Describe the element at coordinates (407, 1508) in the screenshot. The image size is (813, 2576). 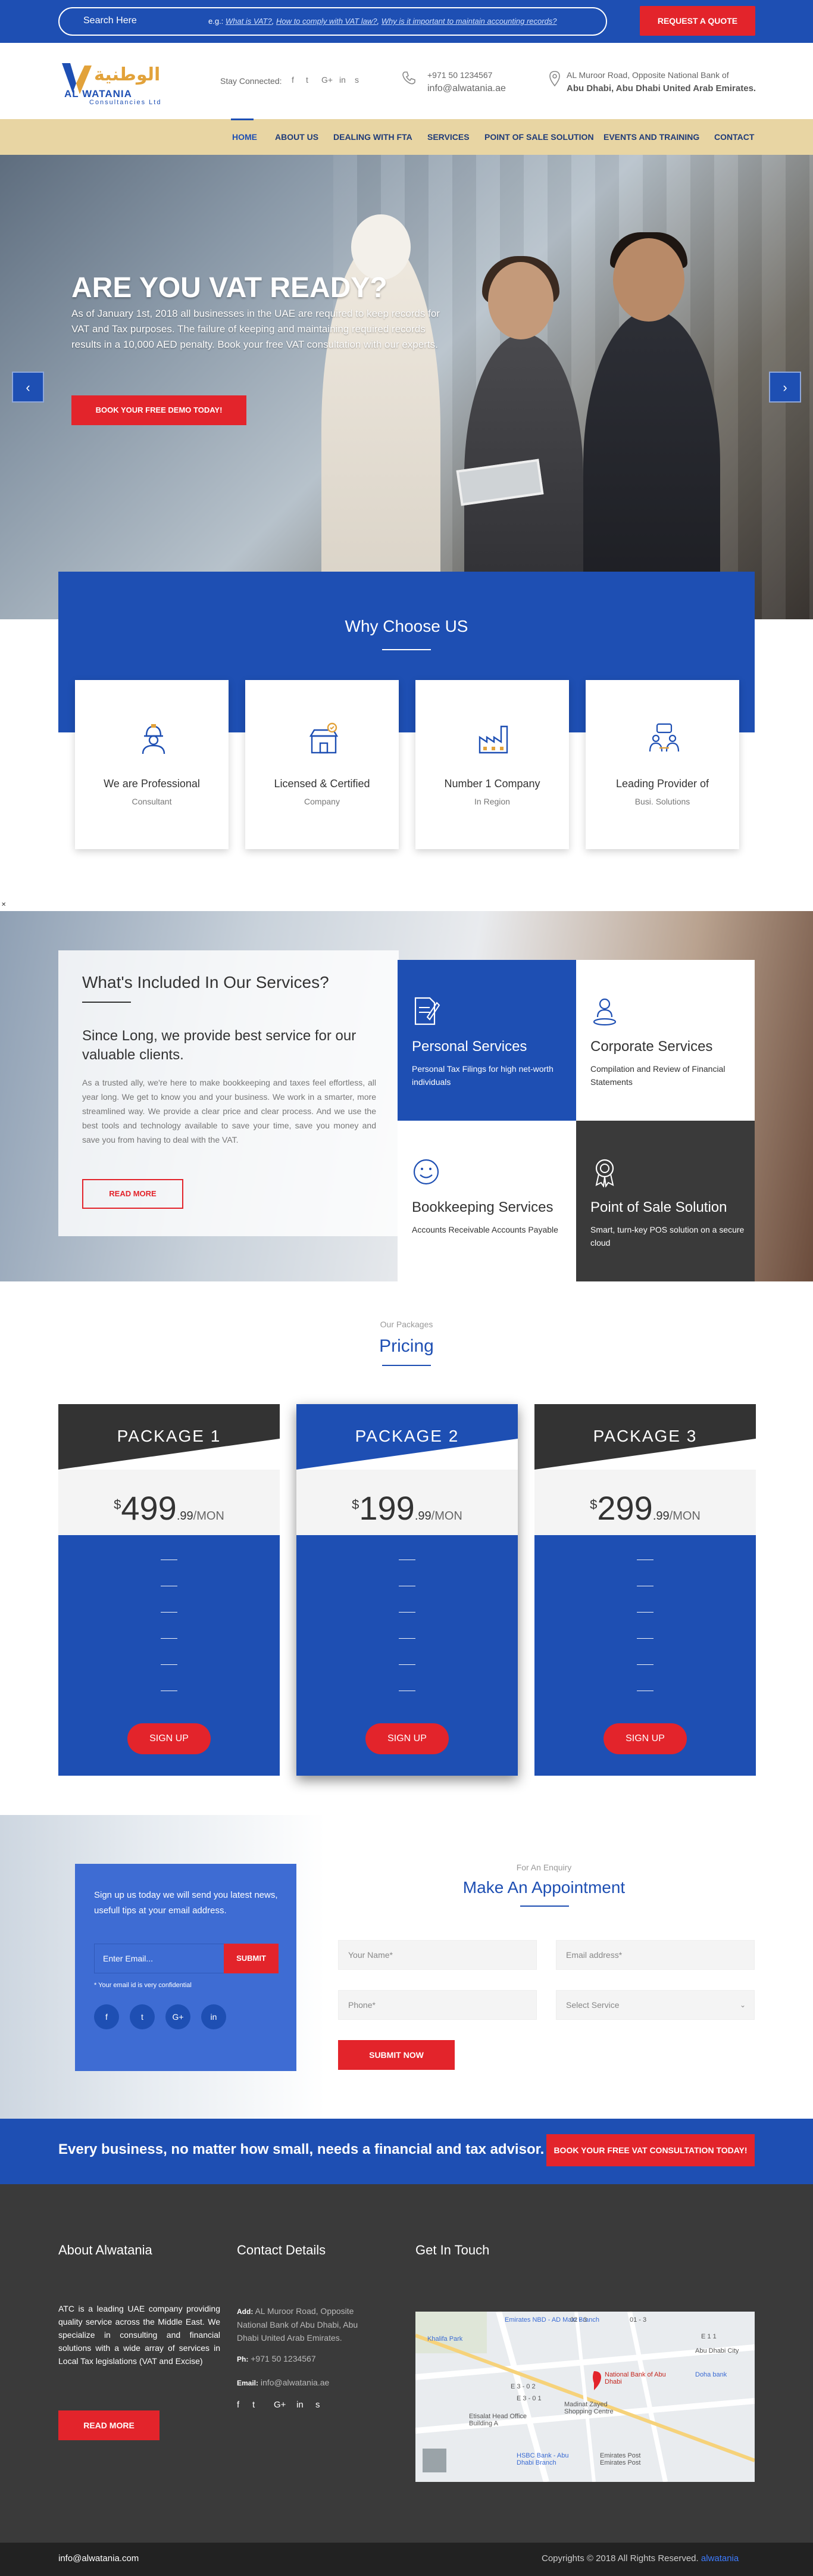
I see `package-price: $199.99/MON` at that location.